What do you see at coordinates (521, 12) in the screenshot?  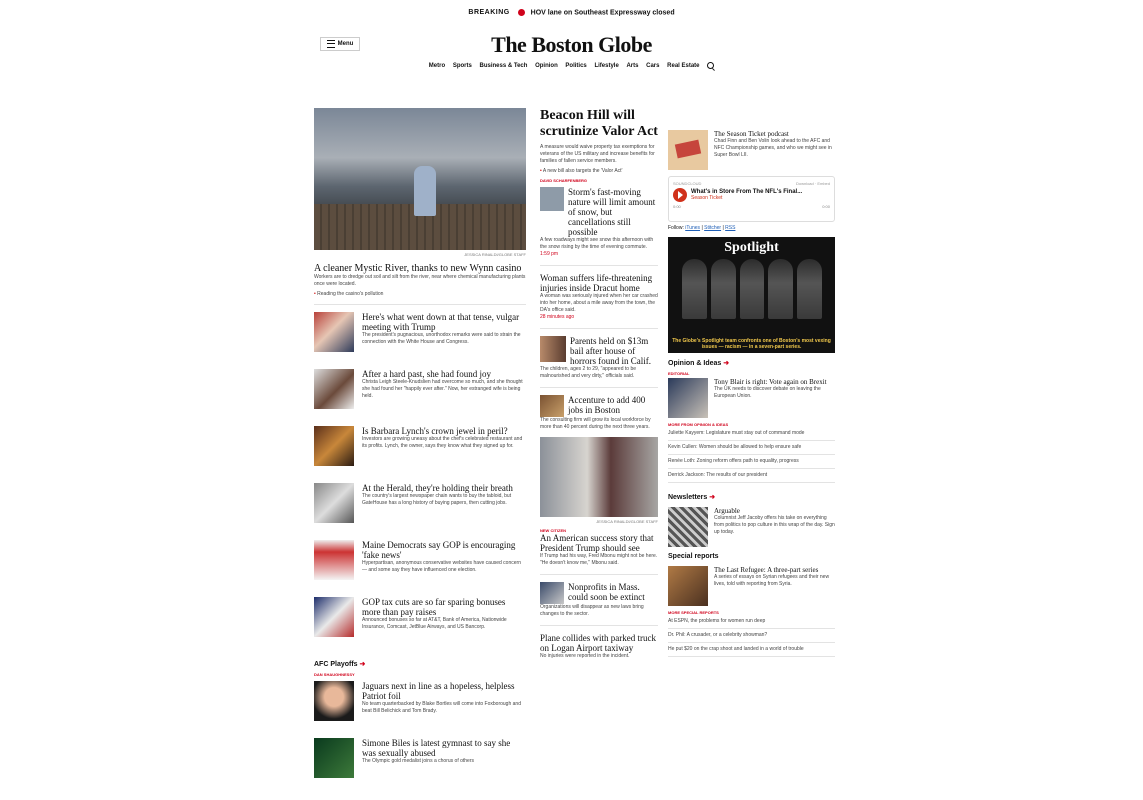 I see `breaking-dot-icon` at bounding box center [521, 12].